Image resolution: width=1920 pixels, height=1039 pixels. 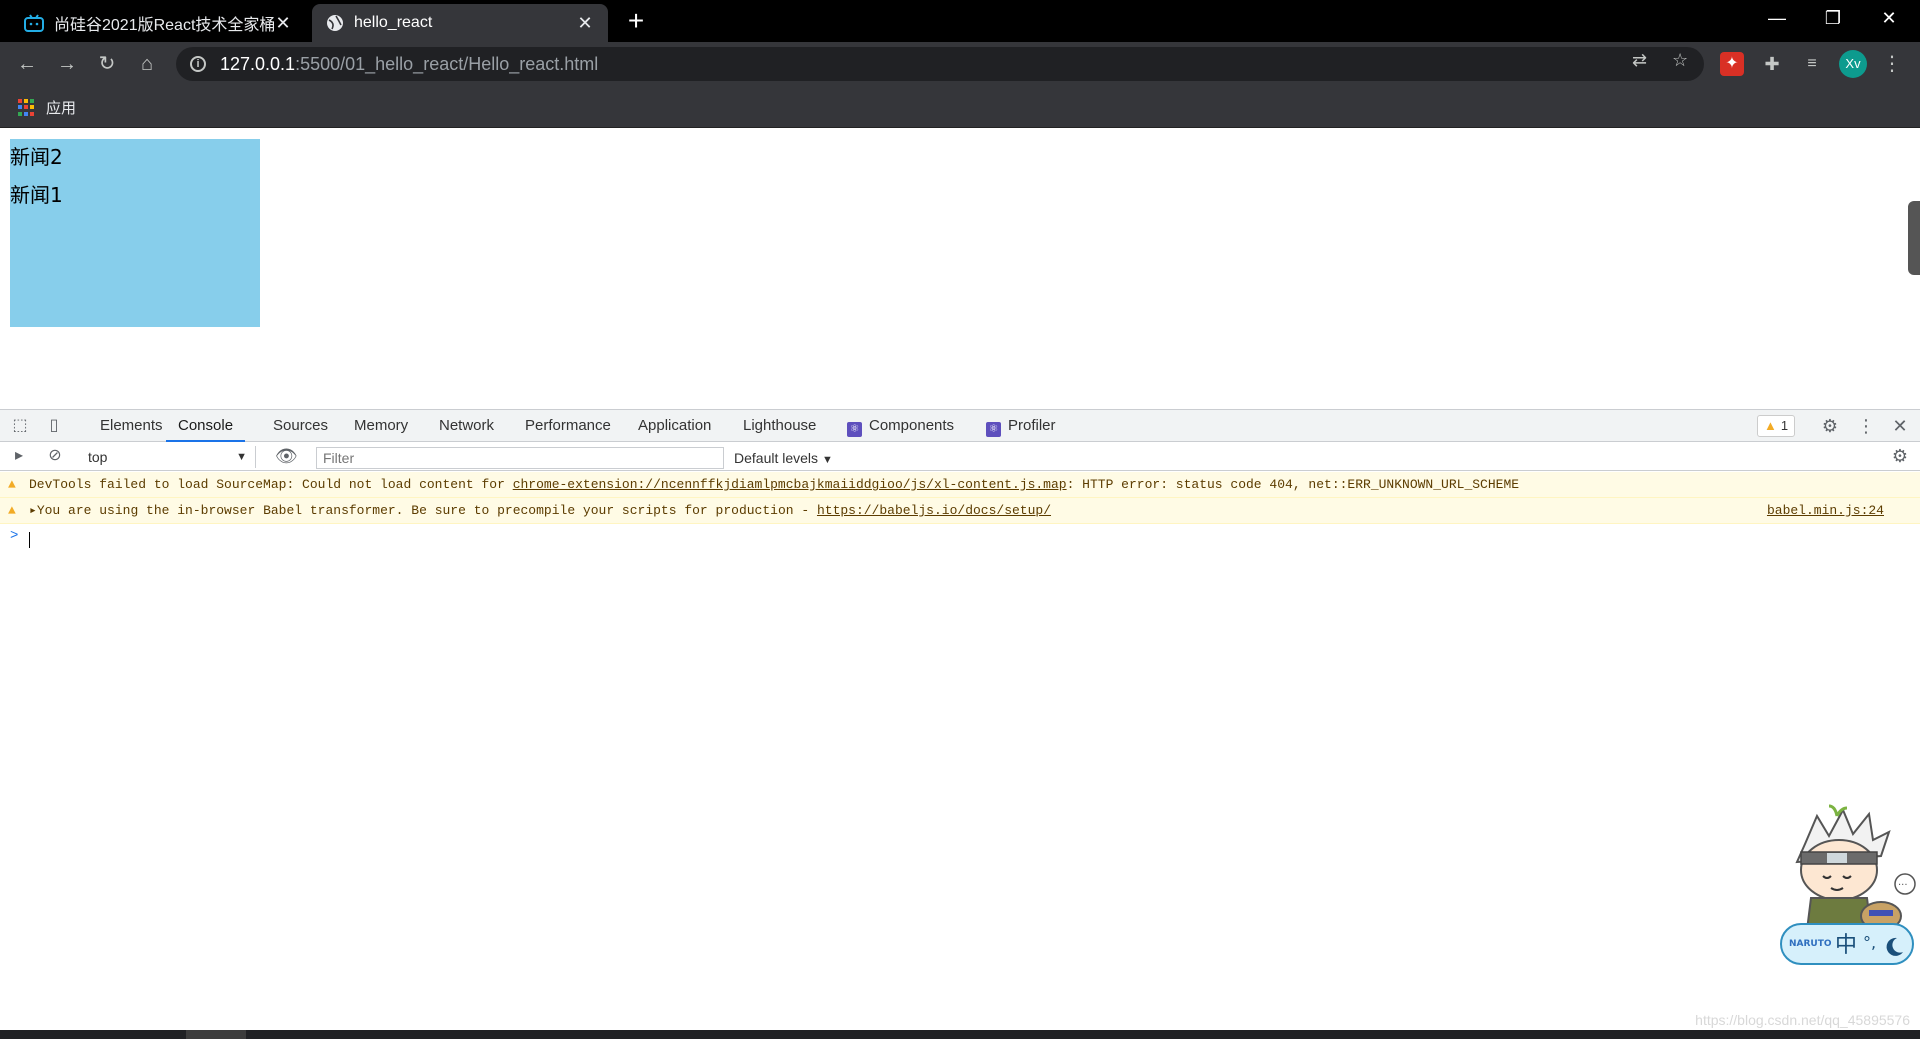 What do you see at coordinates (1777, 18) in the screenshot?
I see `minimize-icon: —` at bounding box center [1777, 18].